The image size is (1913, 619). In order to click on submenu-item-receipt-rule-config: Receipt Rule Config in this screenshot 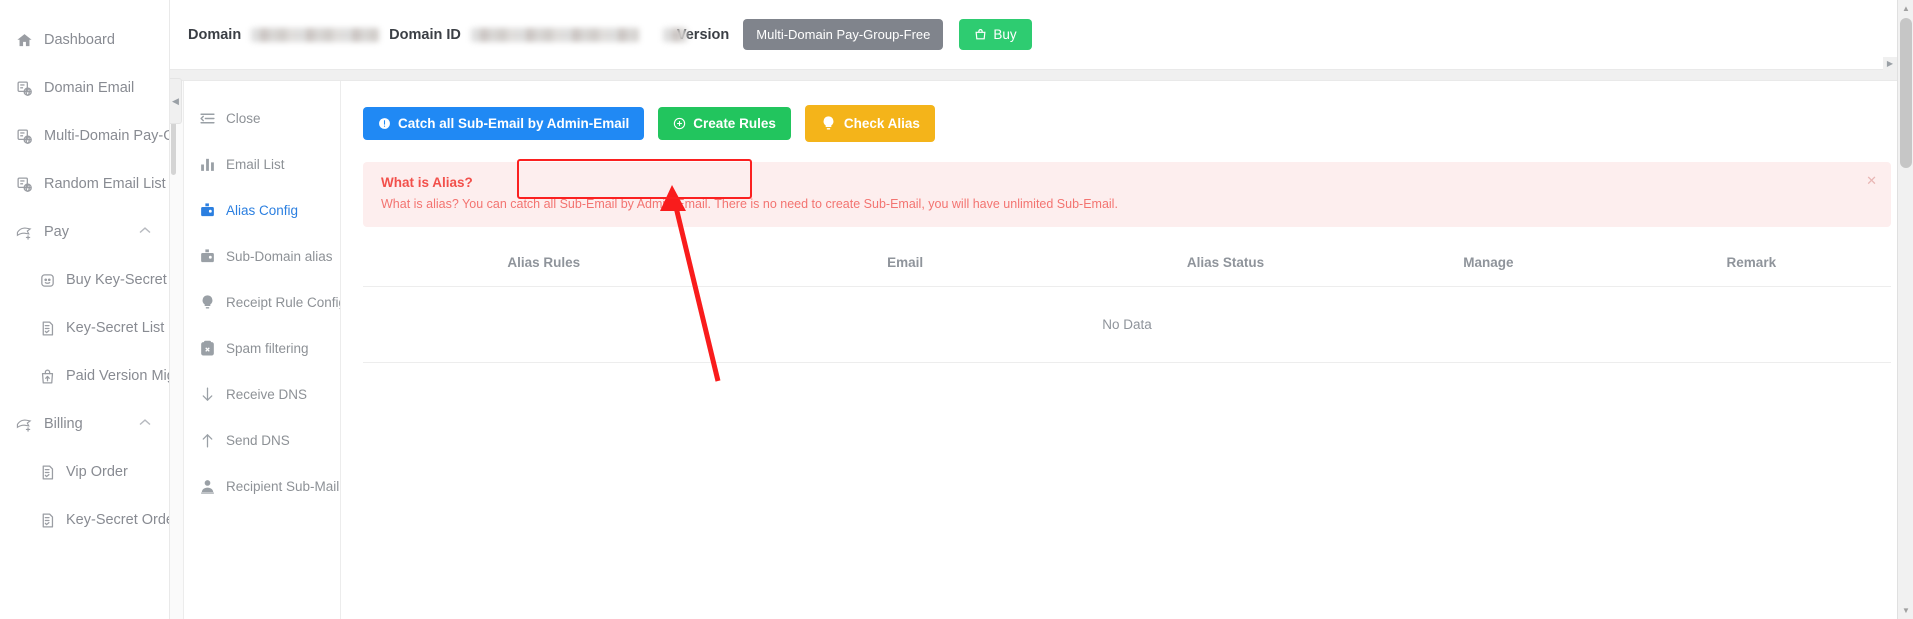, I will do `click(262, 302)`.